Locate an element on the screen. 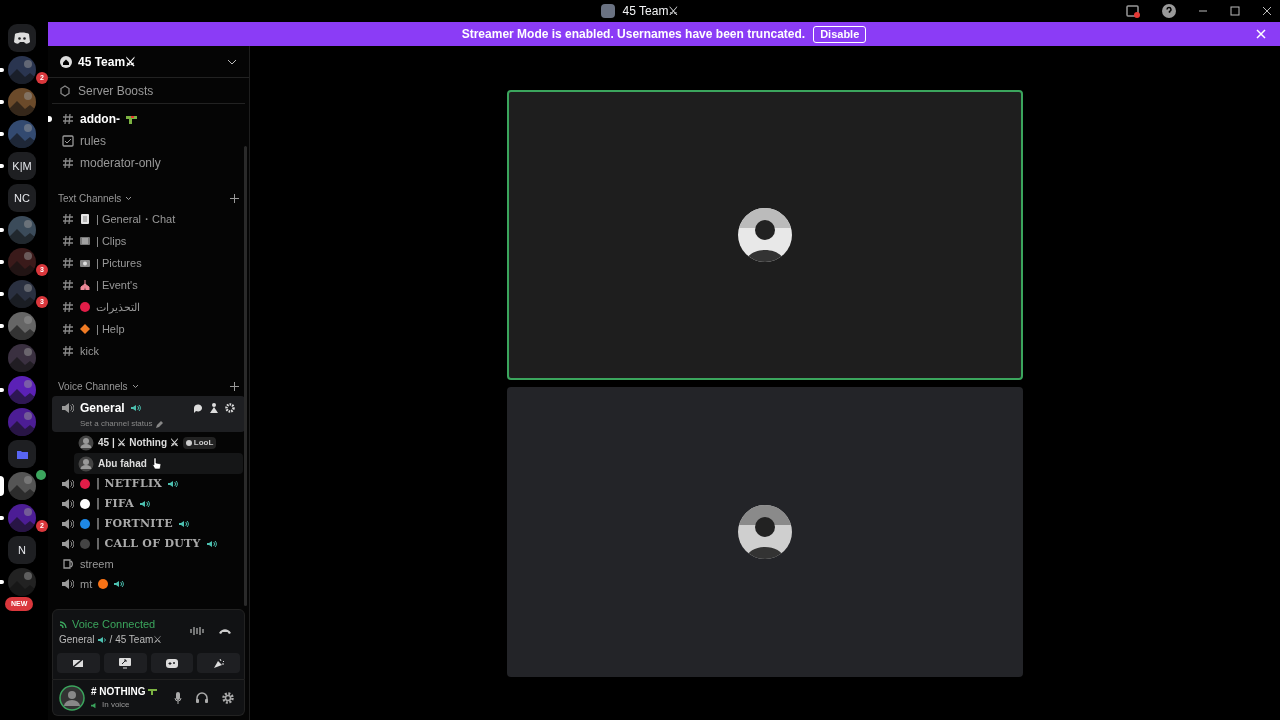 The width and height of the screenshot is (1280, 720). channel-item: moderator-only is located at coordinates (148, 163).